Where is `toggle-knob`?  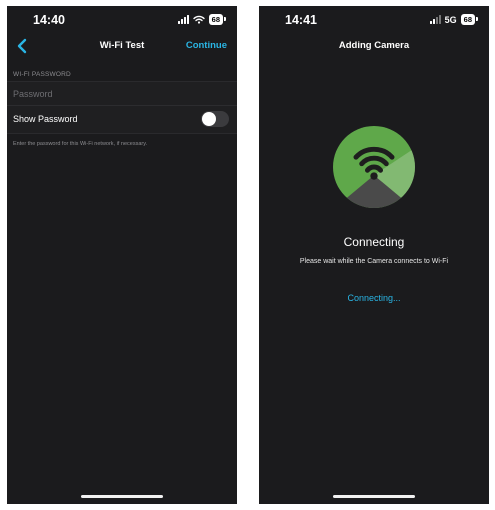
toggle-knob is located at coordinates (209, 119).